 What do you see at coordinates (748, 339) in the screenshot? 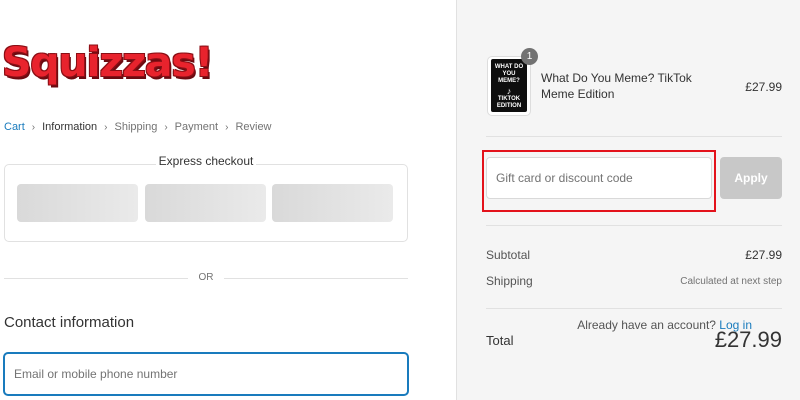
I see `total-value: £27.99` at bounding box center [748, 339].